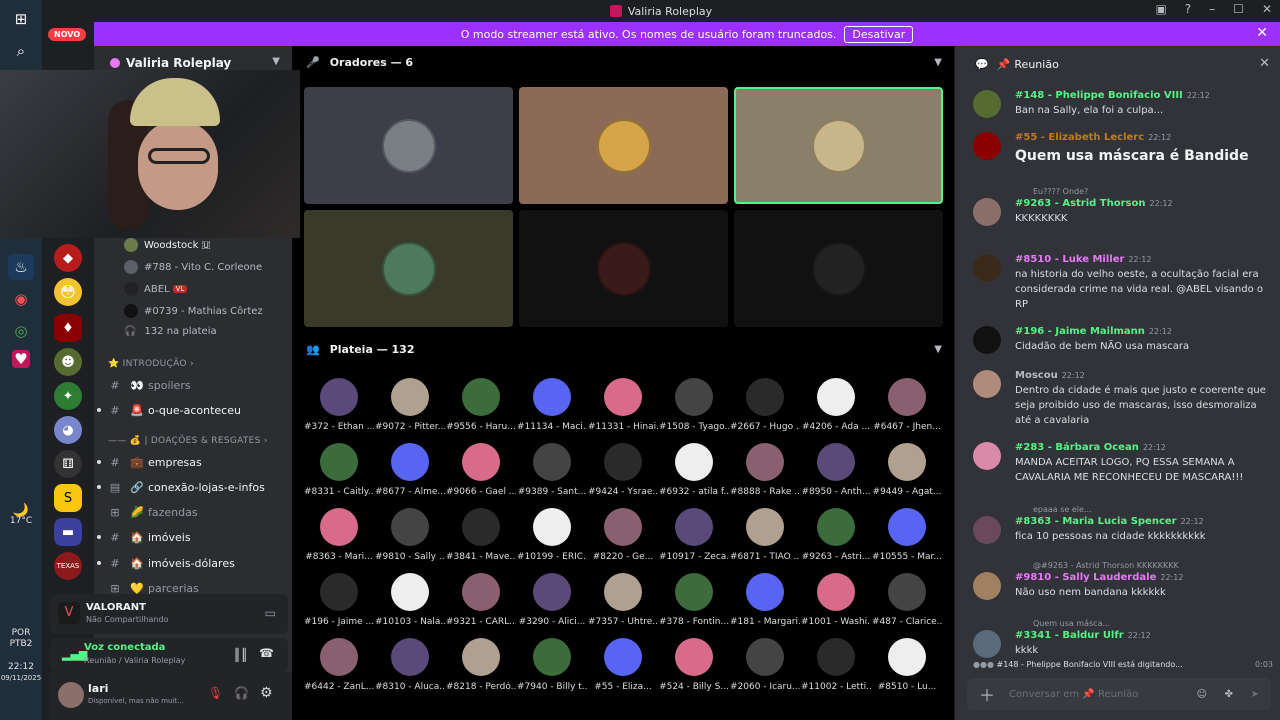  Describe the element at coordinates (1080, 331) in the screenshot. I see `message-author: #196 - Jaime Mailmann` at that location.